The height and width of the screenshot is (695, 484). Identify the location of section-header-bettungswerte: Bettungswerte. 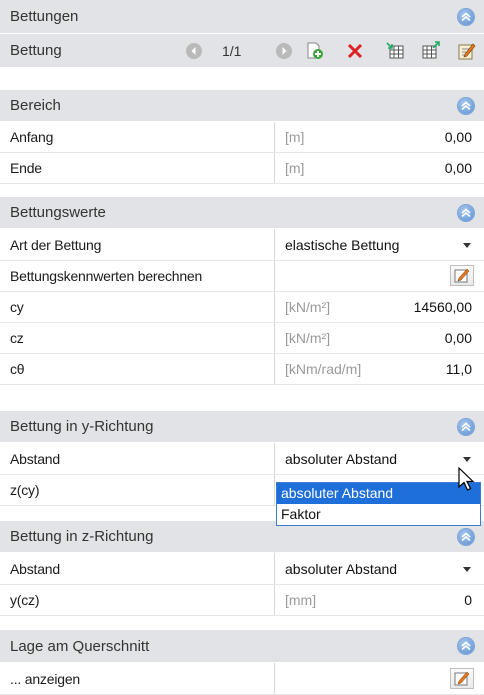
(242, 213).